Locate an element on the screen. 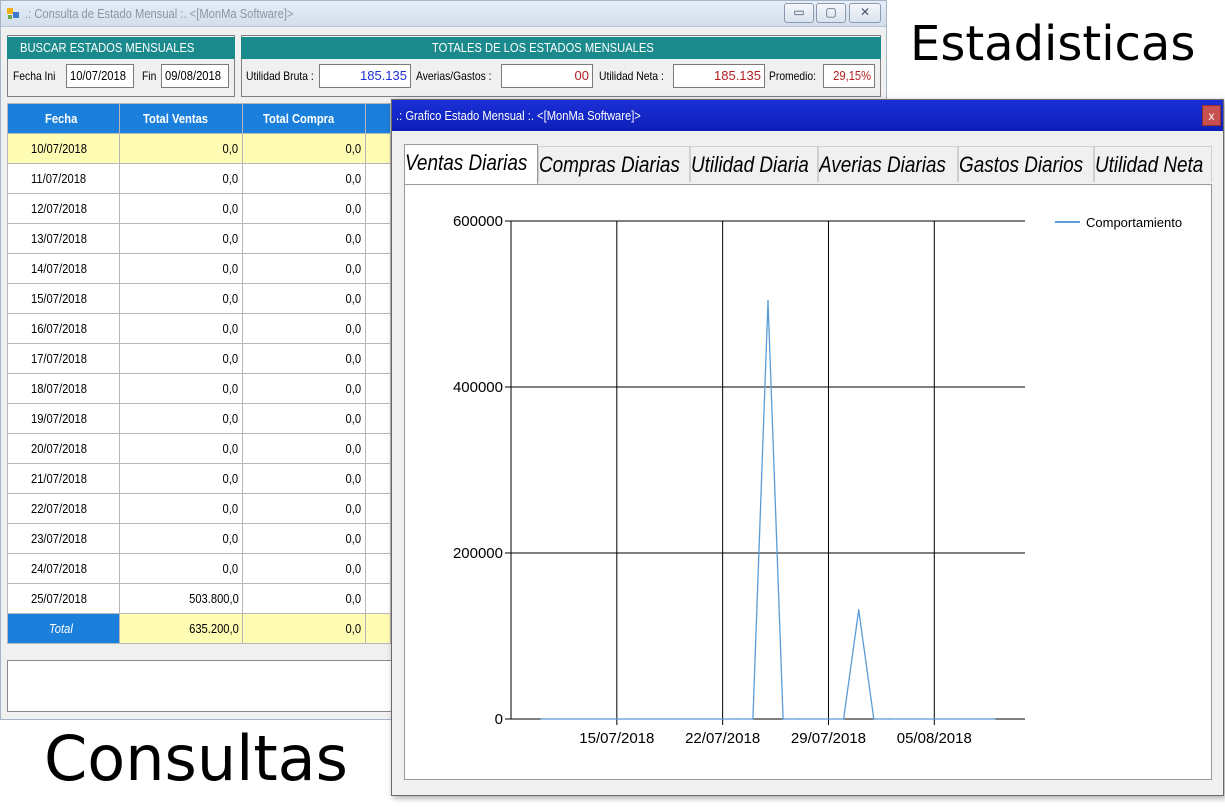 The height and width of the screenshot is (808, 1225). estadisticas-caption: Estadisticas is located at coordinates (1053, 44).